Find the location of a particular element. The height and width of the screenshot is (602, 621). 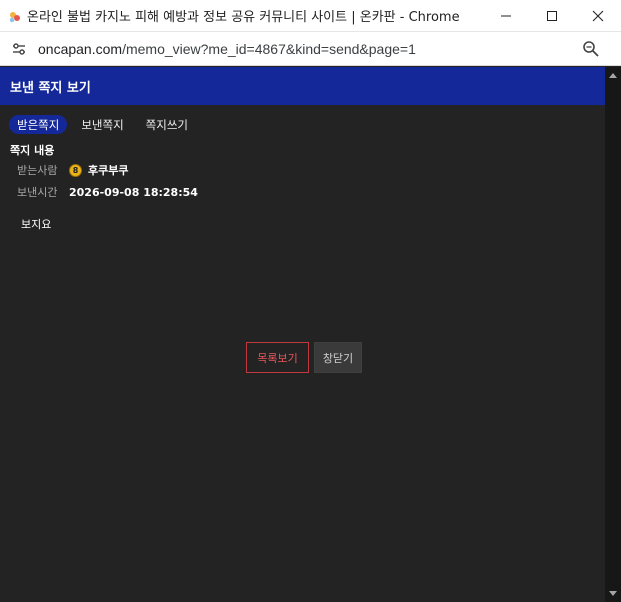

site-info-icon is located at coordinates (19, 49).